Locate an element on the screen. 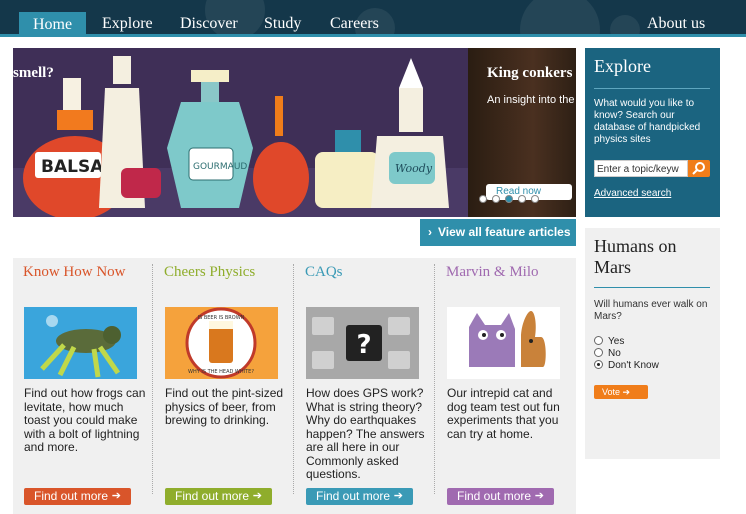 The height and width of the screenshot is (514, 746). hero-caption-1: smell? is located at coordinates (33, 73).